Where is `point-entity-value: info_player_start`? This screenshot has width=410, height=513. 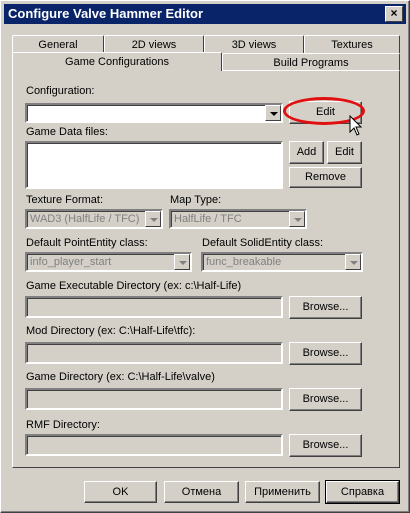
point-entity-value: info_player_start is located at coordinates (71, 262).